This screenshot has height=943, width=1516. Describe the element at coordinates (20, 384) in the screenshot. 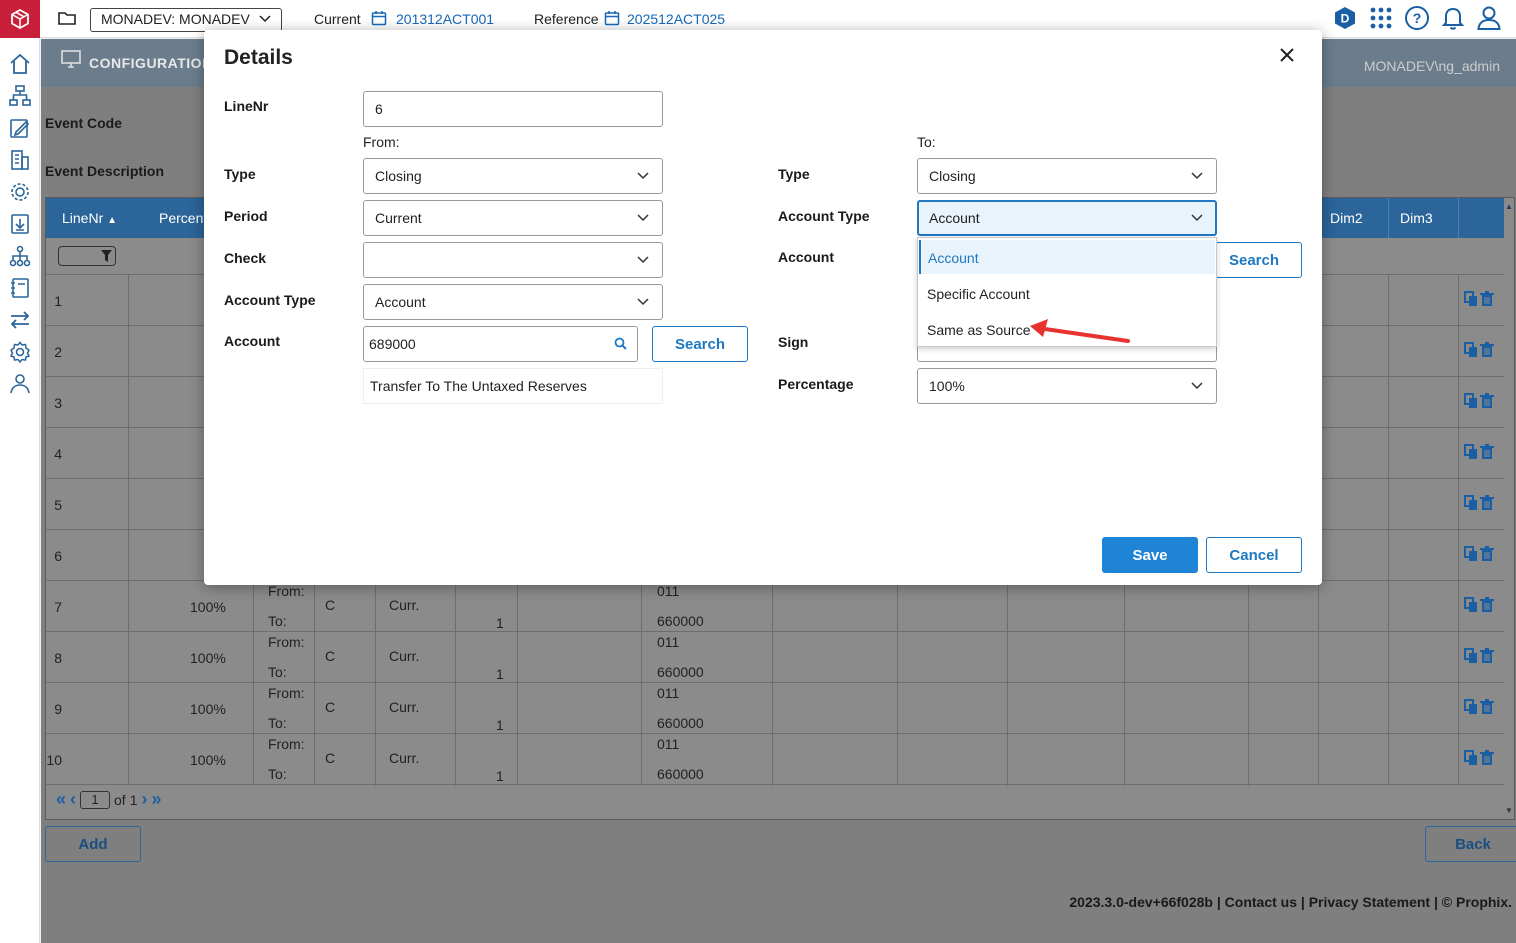

I see `users-icon` at that location.